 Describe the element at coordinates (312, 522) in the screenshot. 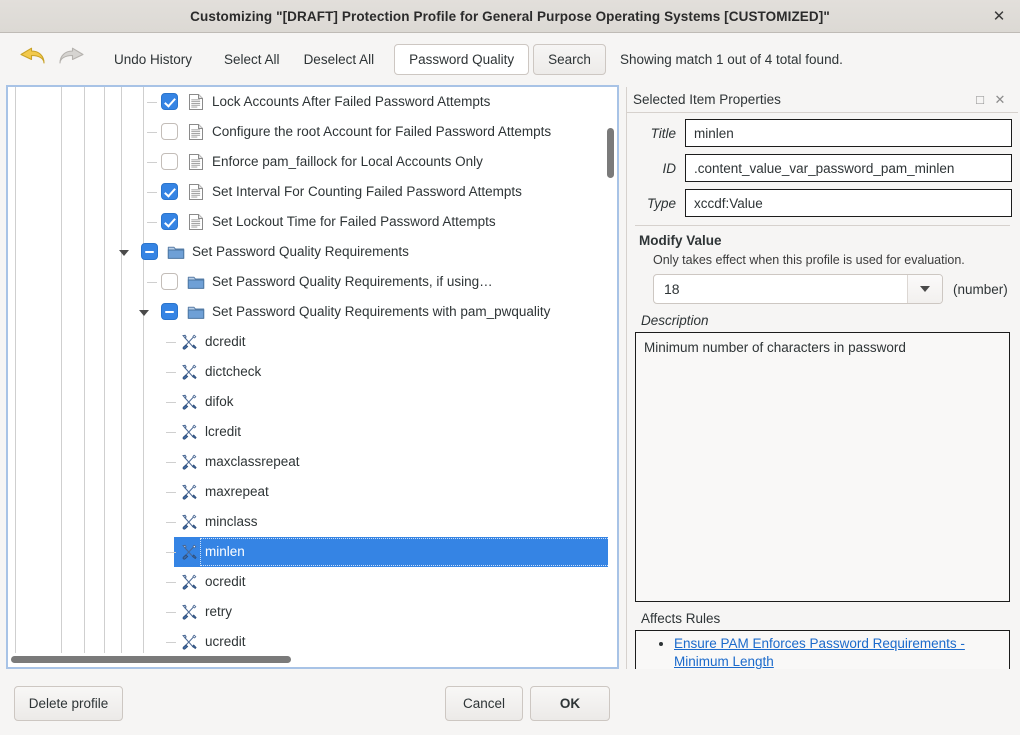

I see `tree-row: minclass` at that location.